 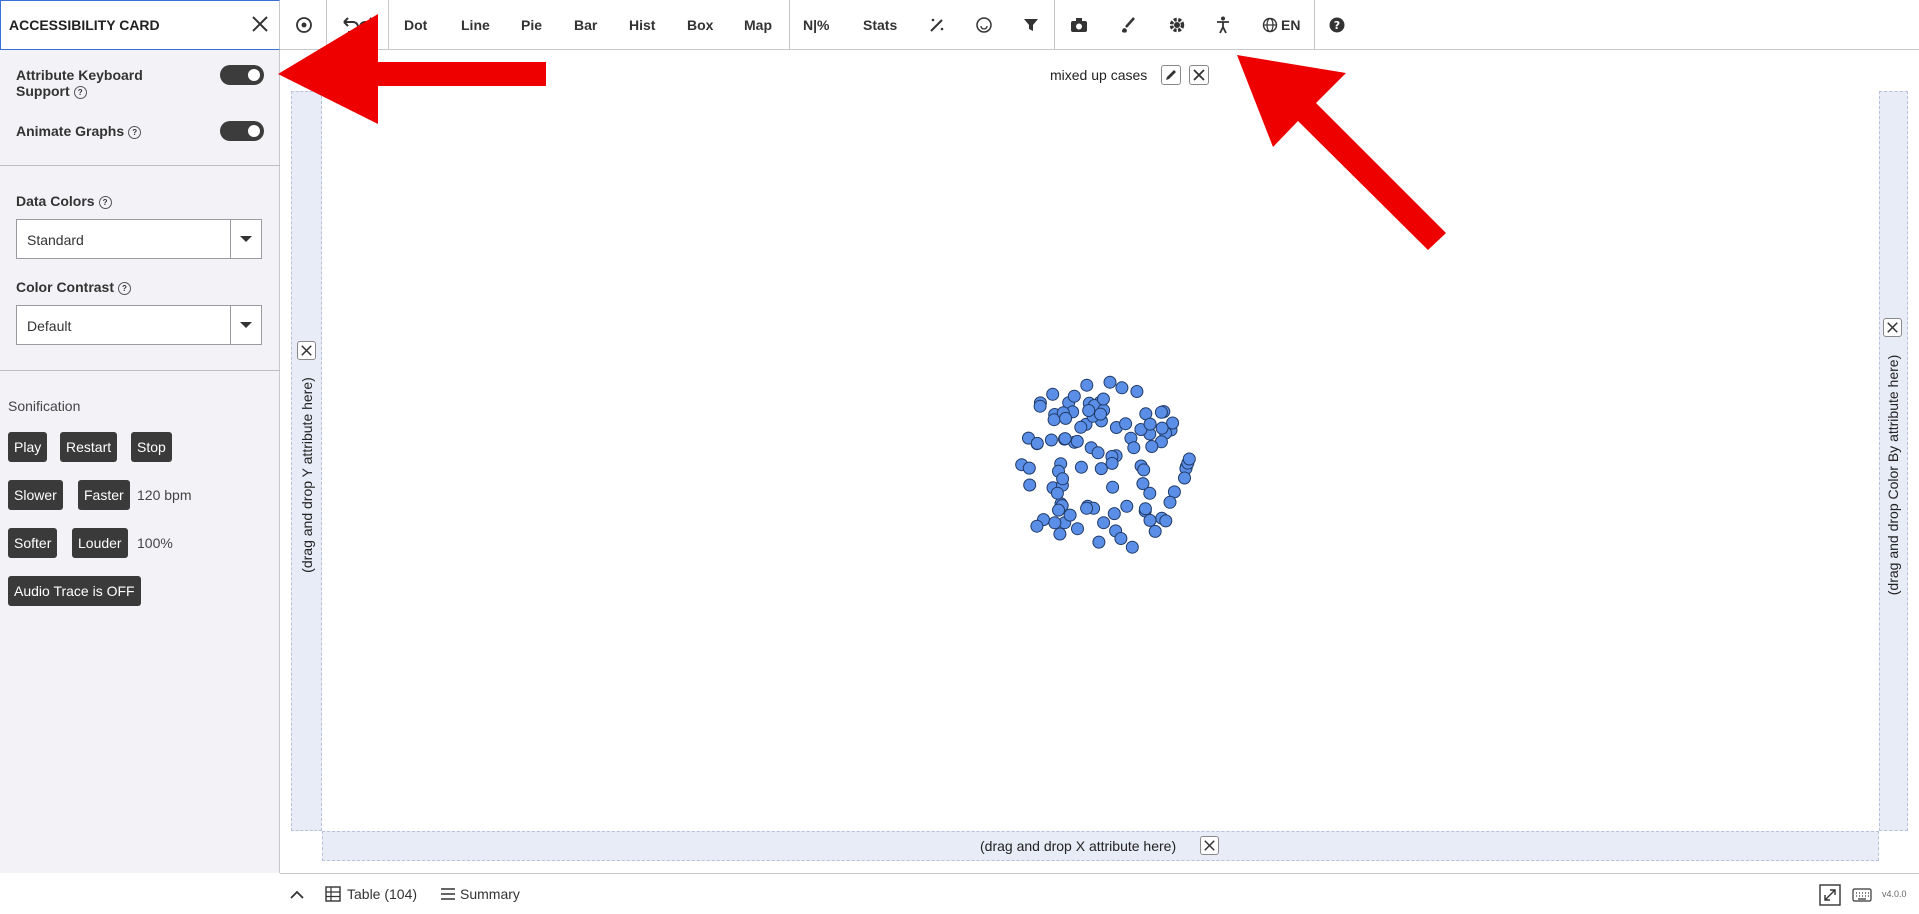 I want to click on restart-button: Restart, so click(x=89, y=447).